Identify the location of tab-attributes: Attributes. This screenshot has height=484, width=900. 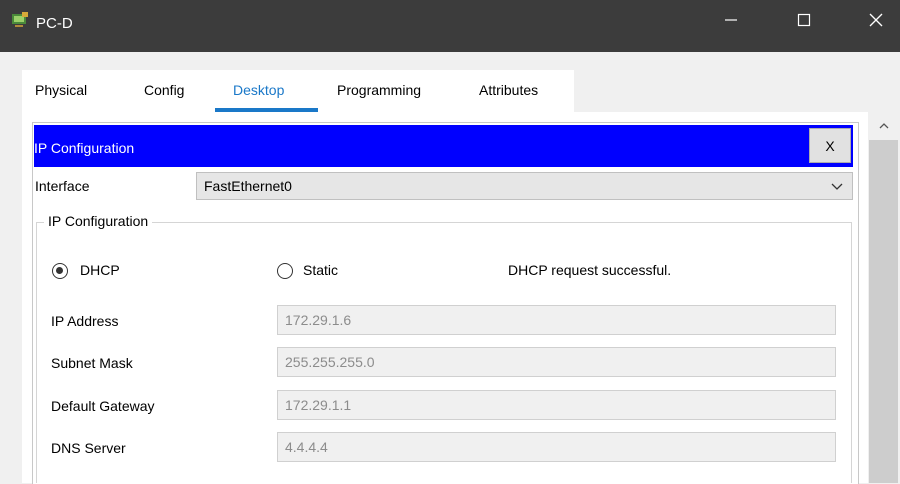
(508, 90).